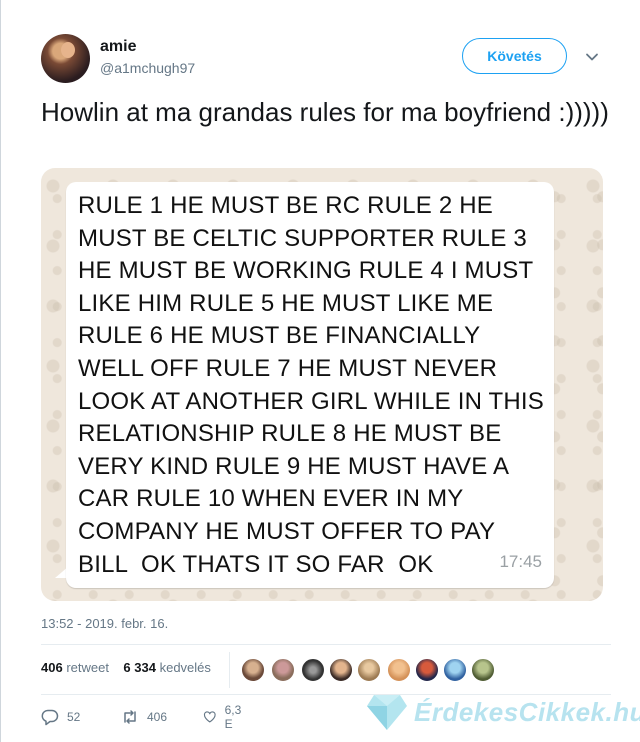  Describe the element at coordinates (514, 56) in the screenshot. I see `follow-button: Követés` at that location.